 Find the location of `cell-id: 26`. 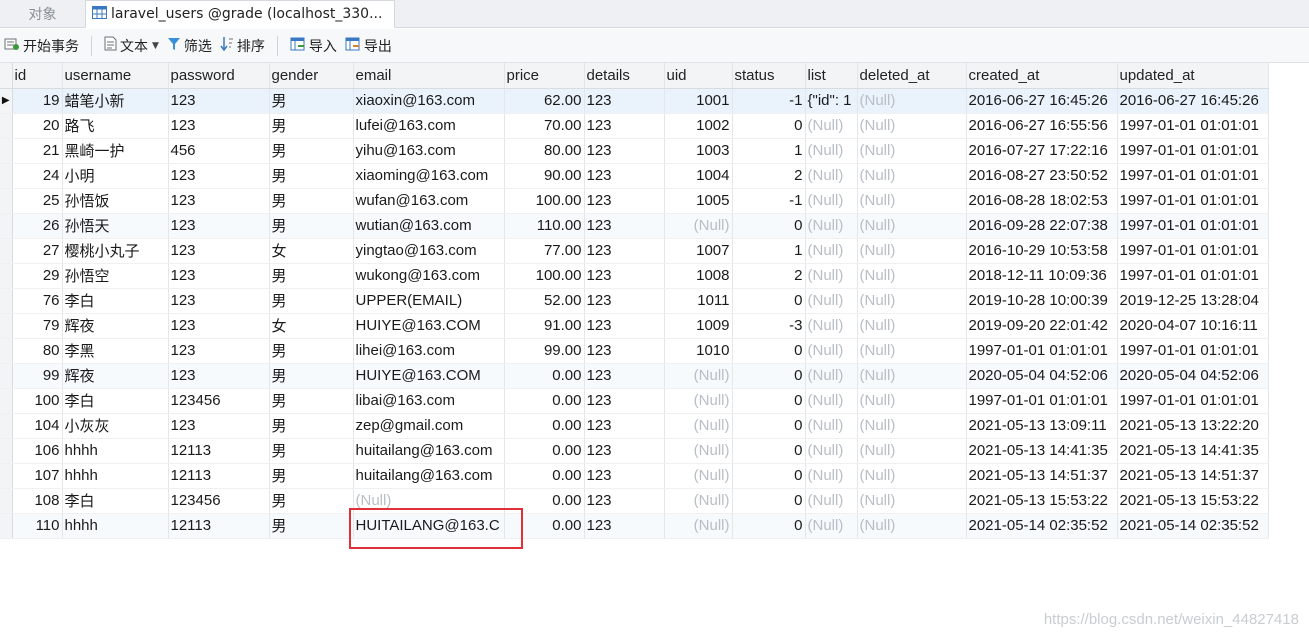

cell-id: 26 is located at coordinates (37, 226).